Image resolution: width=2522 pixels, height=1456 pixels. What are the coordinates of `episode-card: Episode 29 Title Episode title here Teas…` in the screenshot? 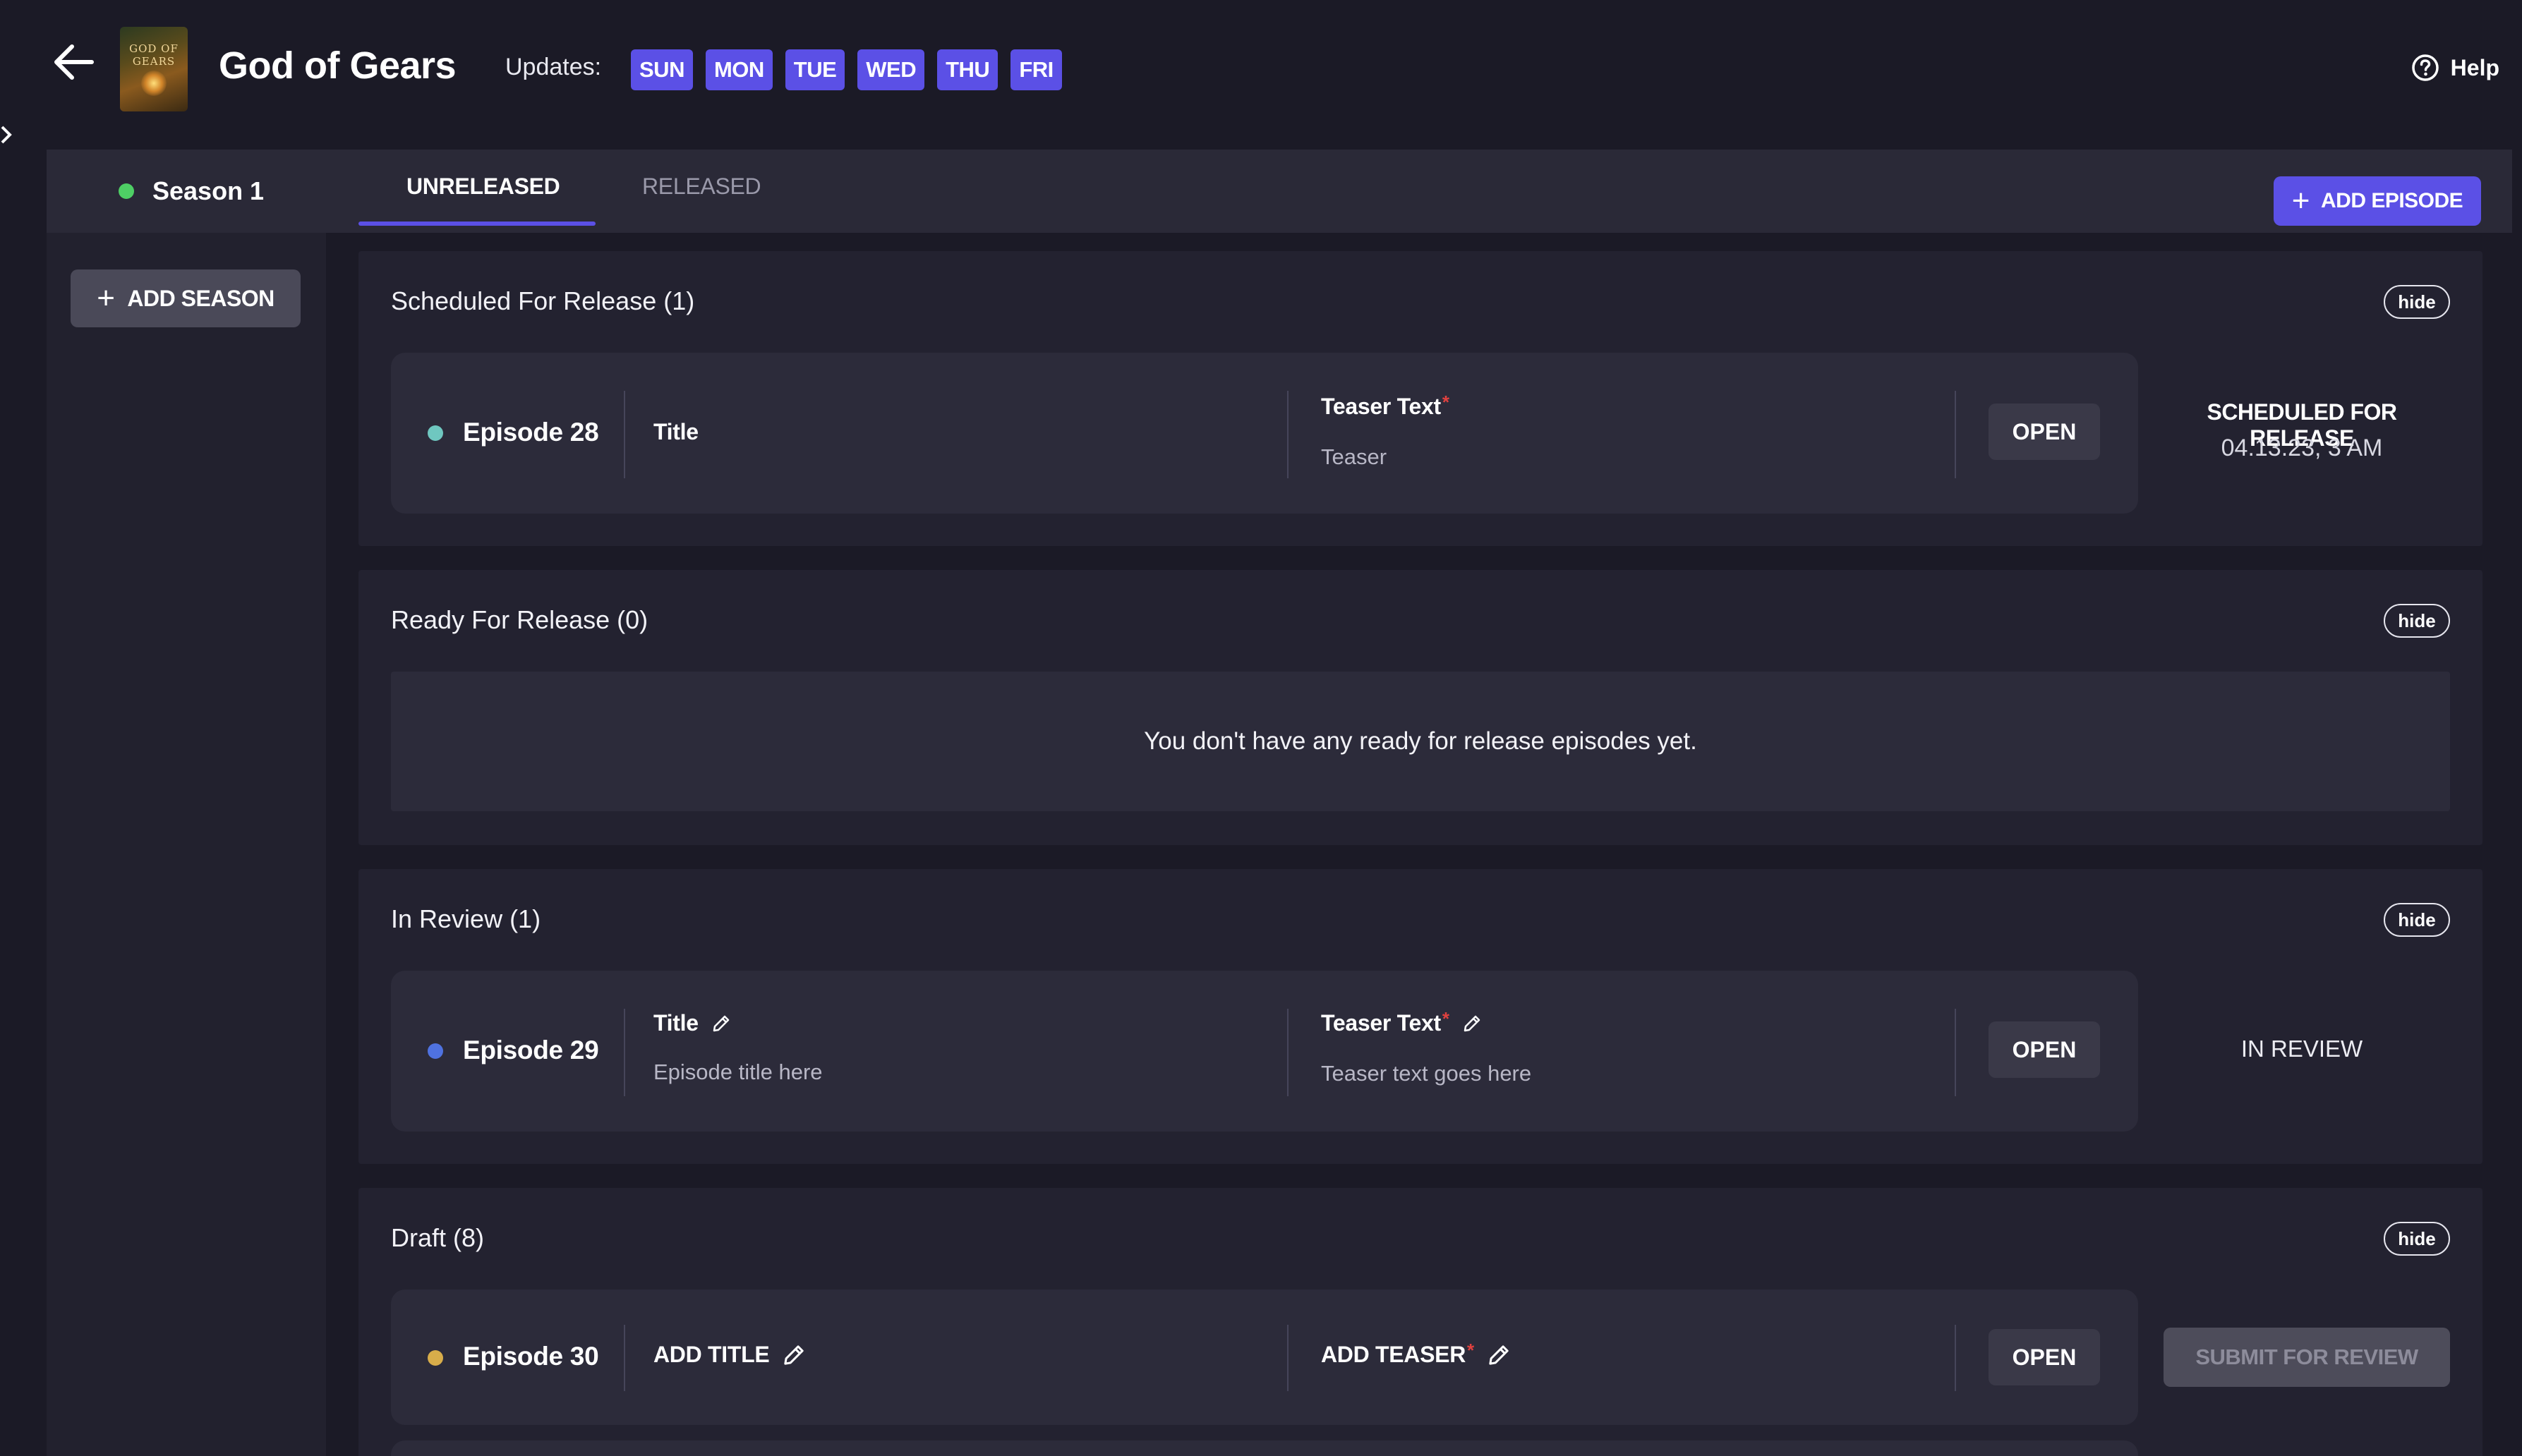 It's located at (1264, 1051).